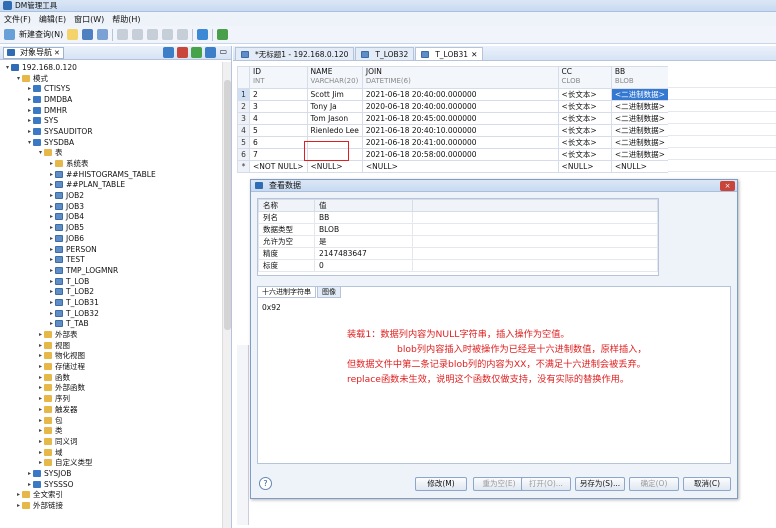 Image resolution: width=776 pixels, height=528 pixels. I want to click on row-number: 1, so click(243, 94).